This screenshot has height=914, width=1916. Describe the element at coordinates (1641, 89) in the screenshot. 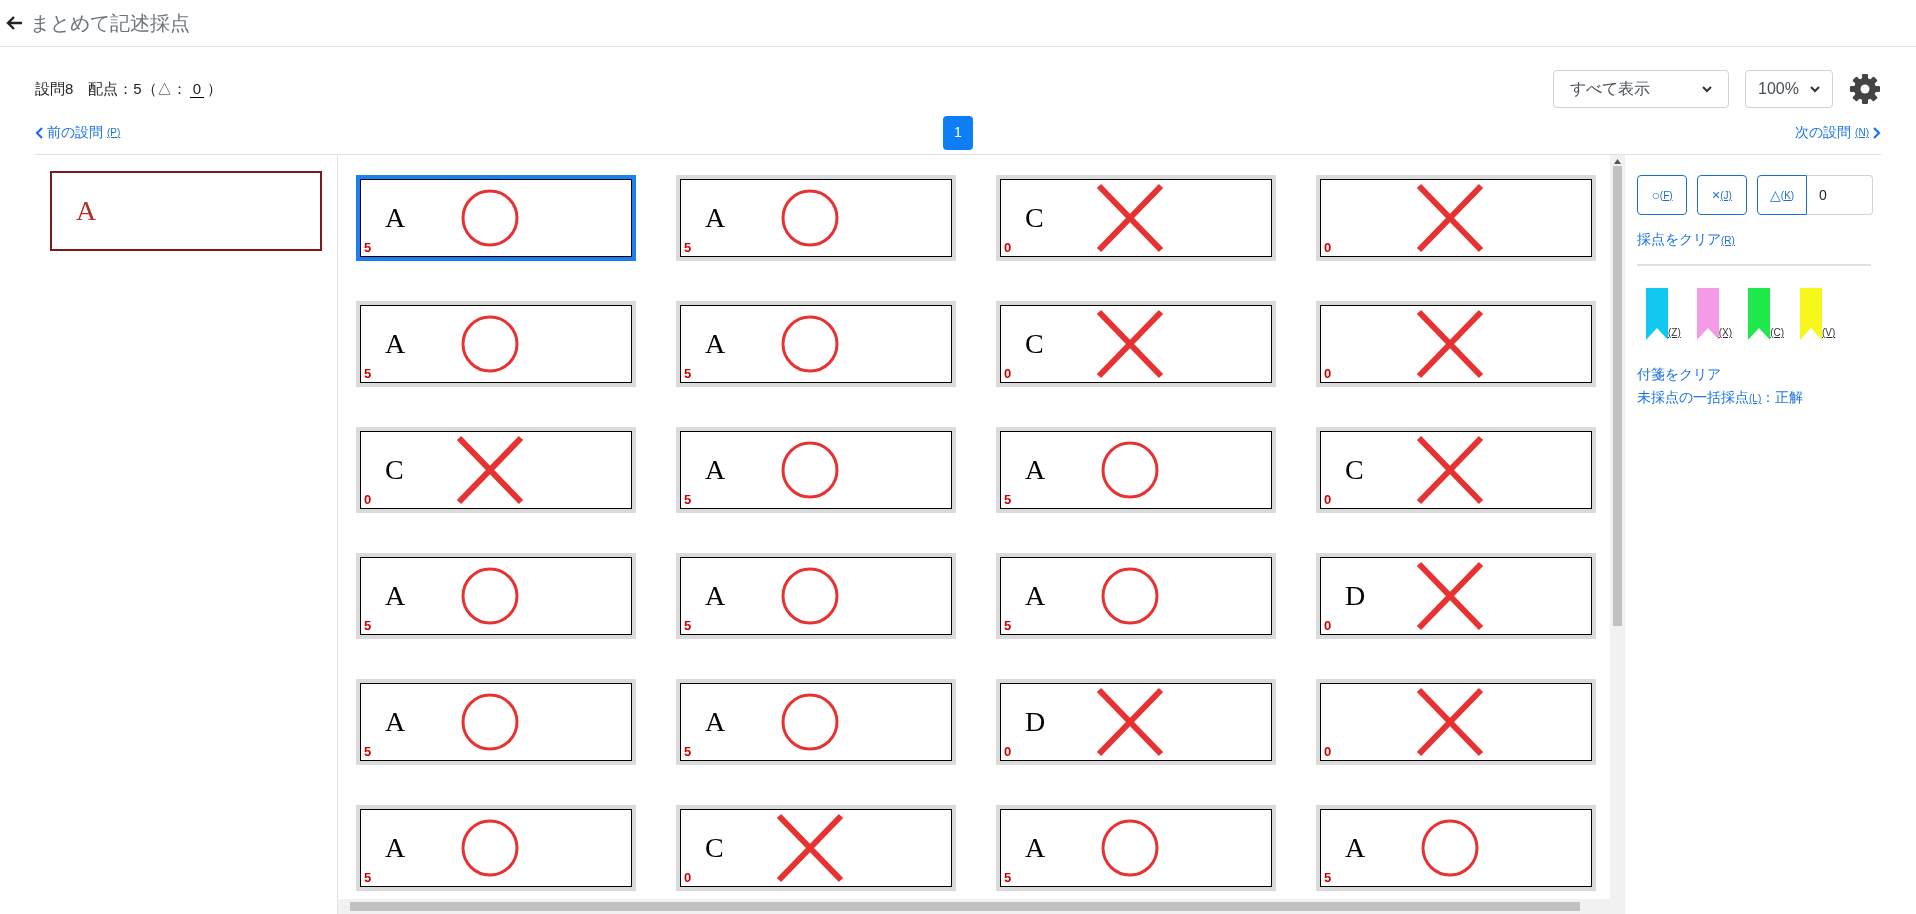

I see `view-select: すべて表示` at that location.